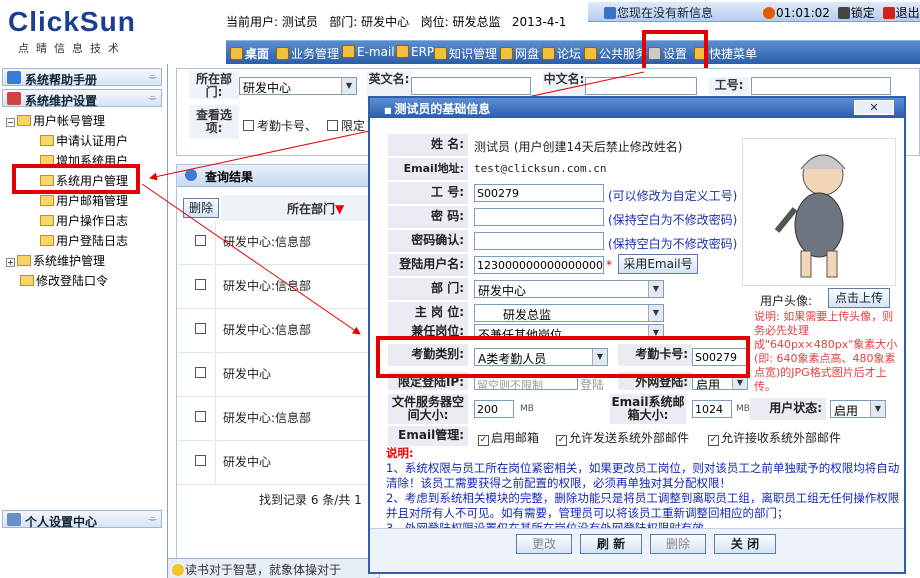  What do you see at coordinates (786, 301) in the screenshot?
I see `avatar-label: 用户头像:` at bounding box center [786, 301].